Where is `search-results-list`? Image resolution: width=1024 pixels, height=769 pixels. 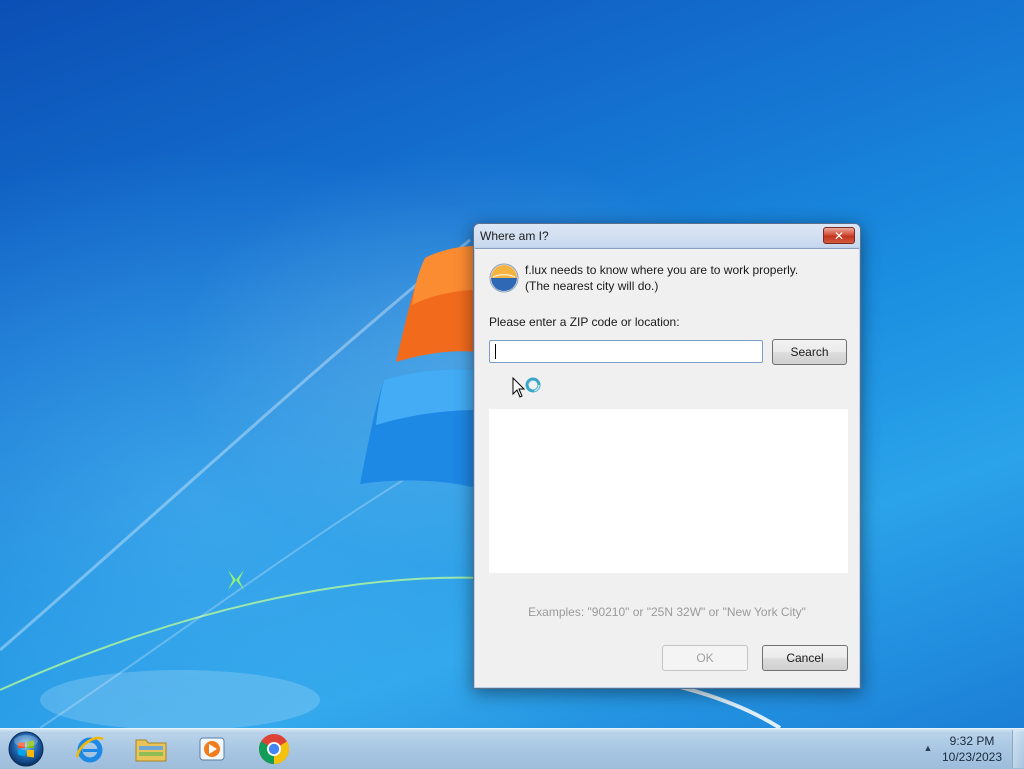
search-results-list is located at coordinates (668, 491).